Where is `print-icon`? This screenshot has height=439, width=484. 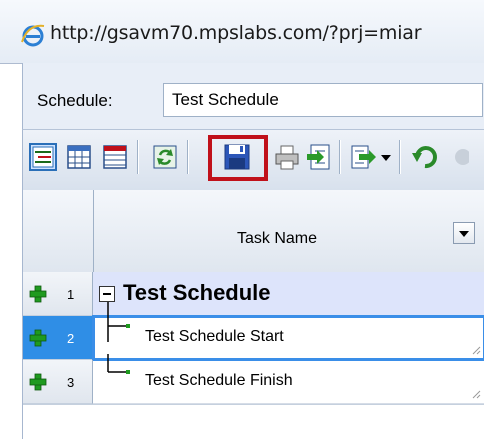
print-icon is located at coordinates (287, 157).